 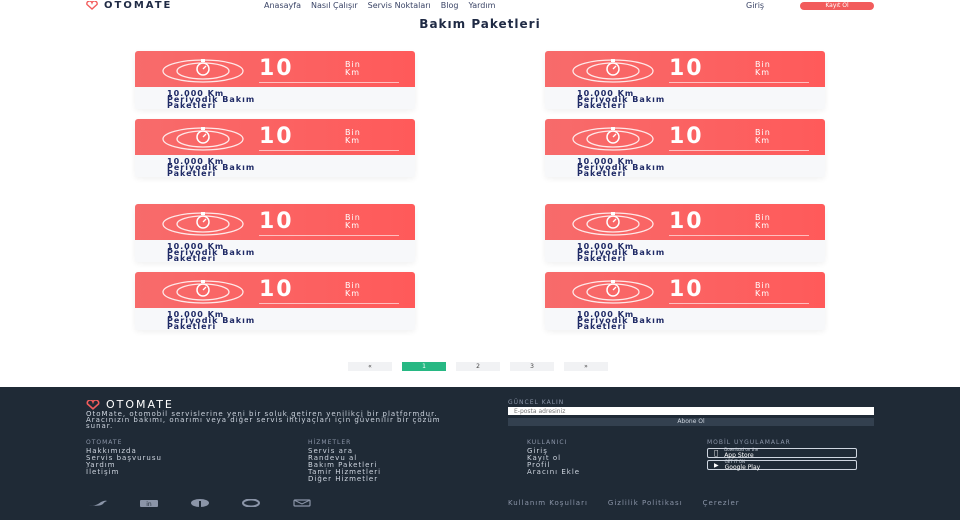 What do you see at coordinates (481, 5) in the screenshot?
I see `nav-link-help: Yardım` at bounding box center [481, 5].